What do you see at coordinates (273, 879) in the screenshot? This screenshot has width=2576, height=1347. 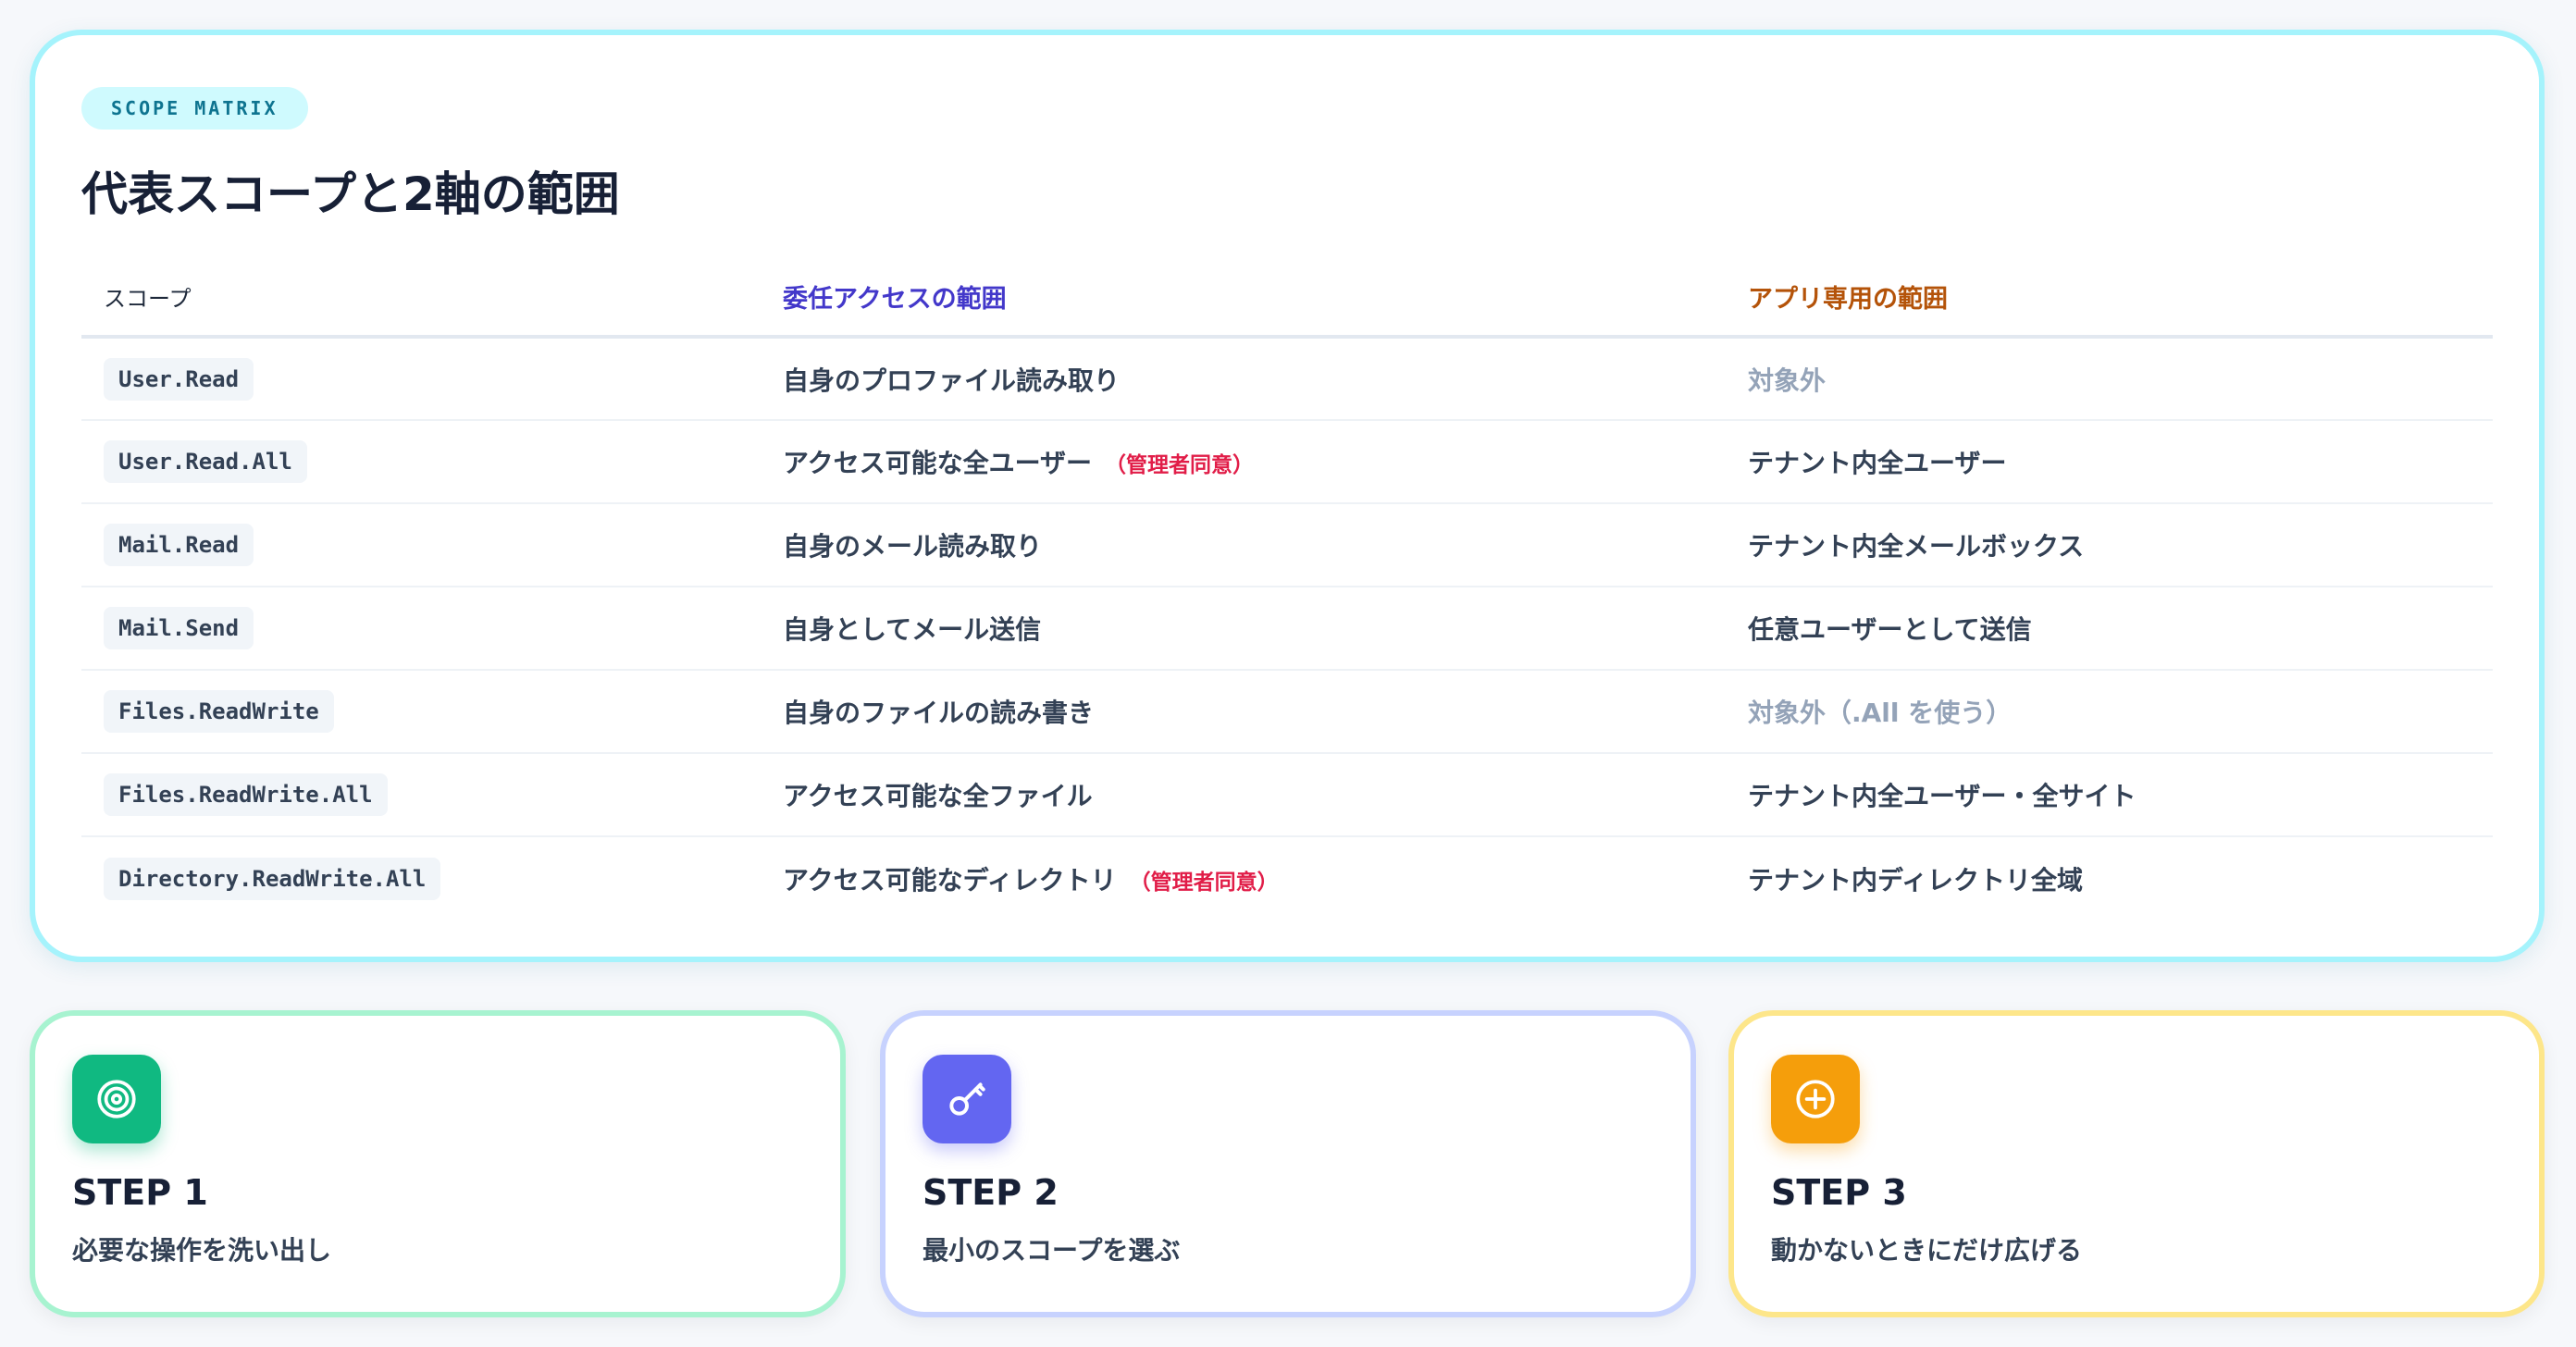 I see `scope-code: Directory.ReadWrite.All` at bounding box center [273, 879].